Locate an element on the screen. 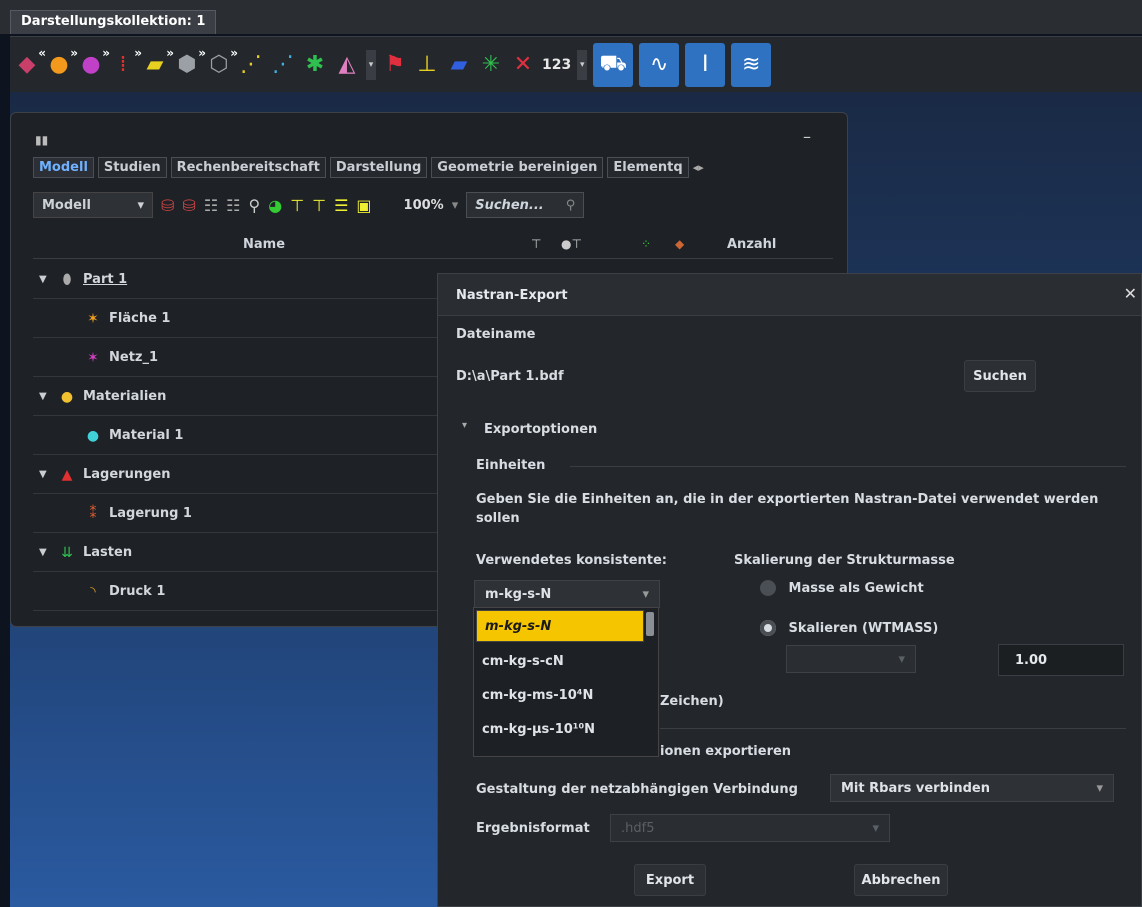 The height and width of the screenshot is (907, 1142). export-button: Export is located at coordinates (670, 880).